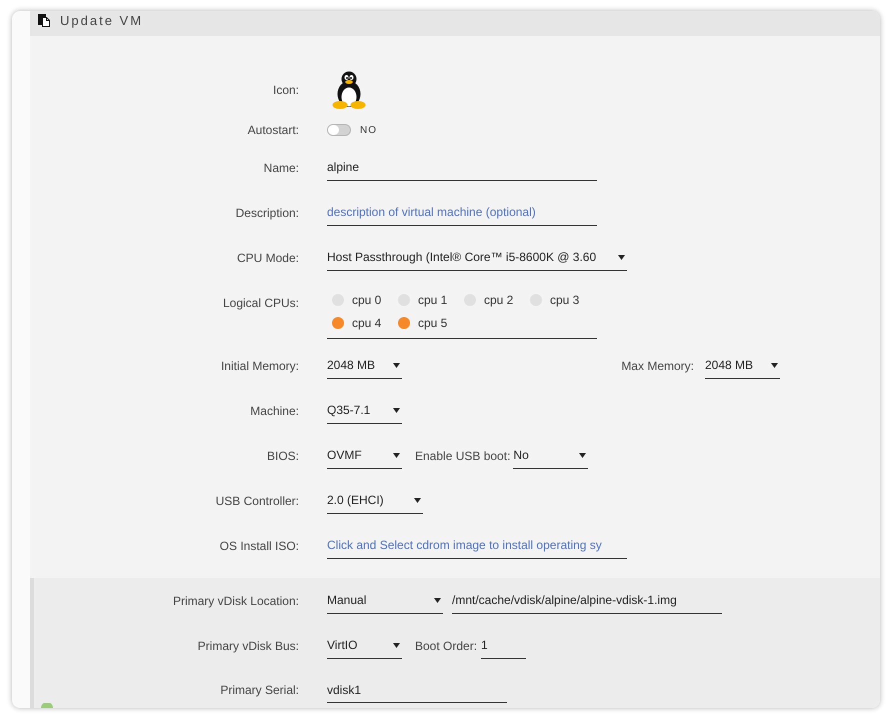 The image size is (891, 719). What do you see at coordinates (375, 501) in the screenshot?
I see `usb-controller-dropdown: 2.0 (EHCI)` at bounding box center [375, 501].